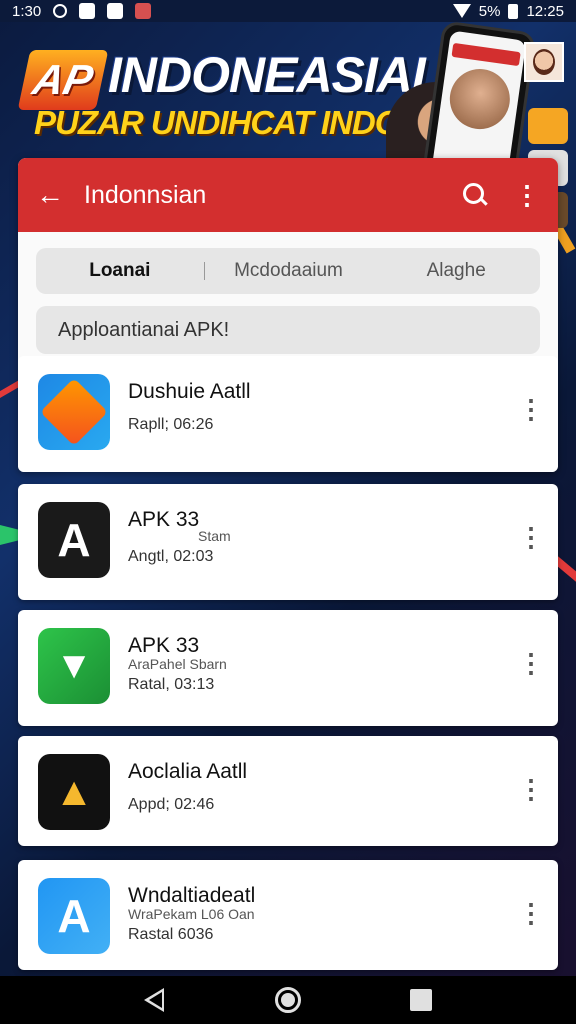 This screenshot has width=576, height=1024. What do you see at coordinates (144, 329) in the screenshot?
I see `search-input-text: Apploantianai APK!` at bounding box center [144, 329].